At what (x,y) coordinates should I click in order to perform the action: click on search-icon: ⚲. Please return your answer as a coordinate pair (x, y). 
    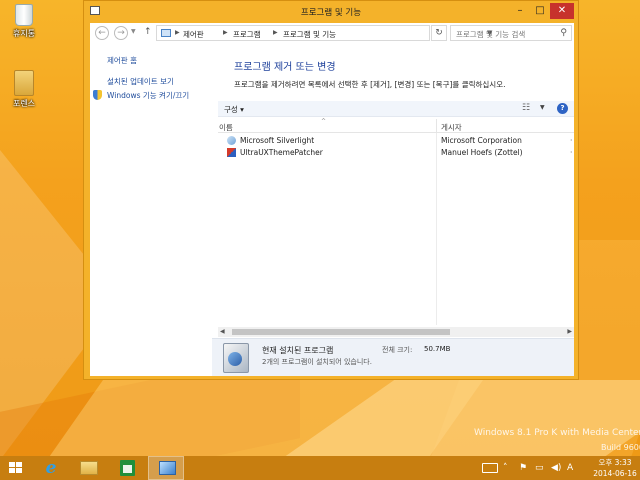
    Looking at the image, I should click on (563, 33).